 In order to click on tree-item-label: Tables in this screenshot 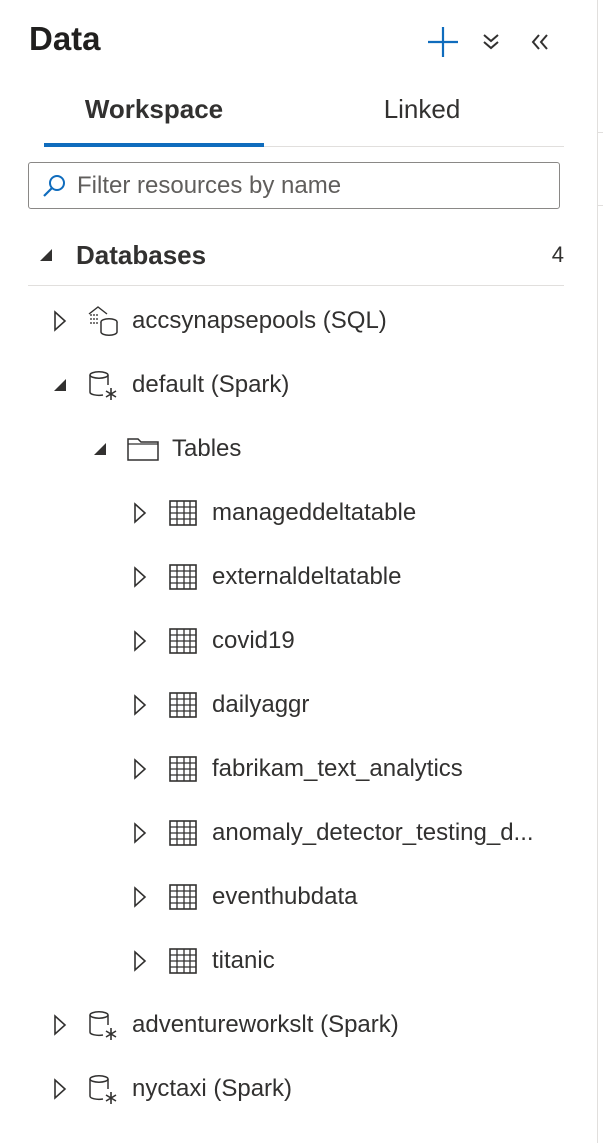, I will do `click(207, 448)`.